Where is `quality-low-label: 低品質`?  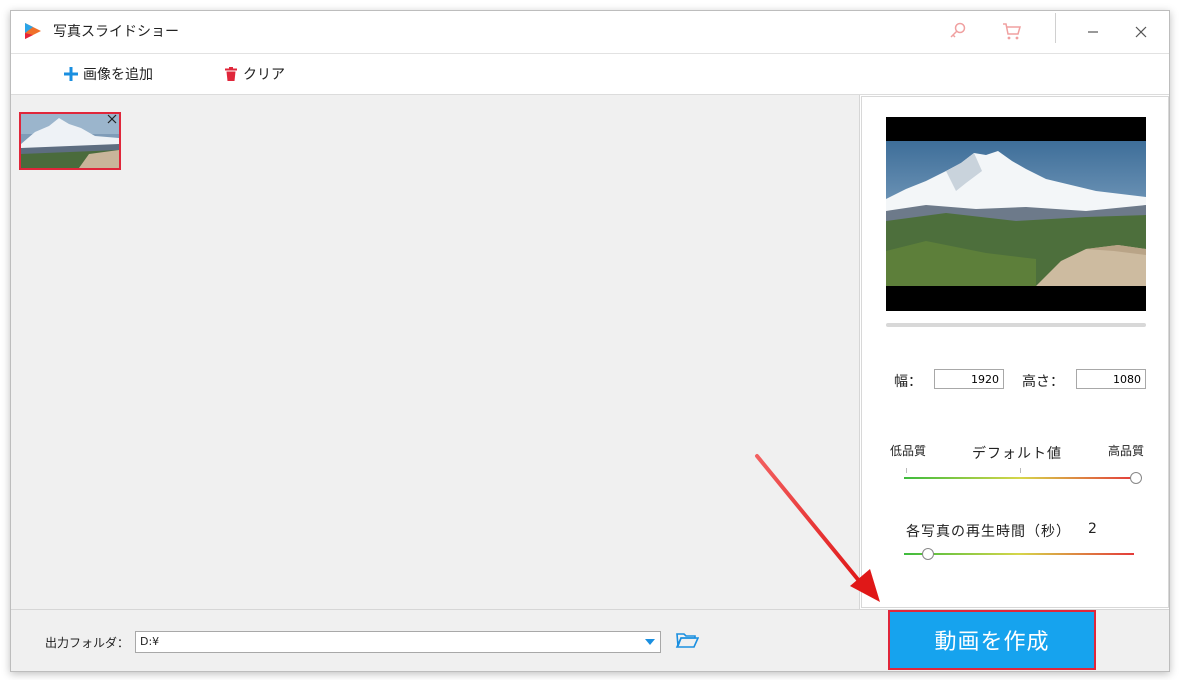
quality-low-label: 低品質 is located at coordinates (908, 451).